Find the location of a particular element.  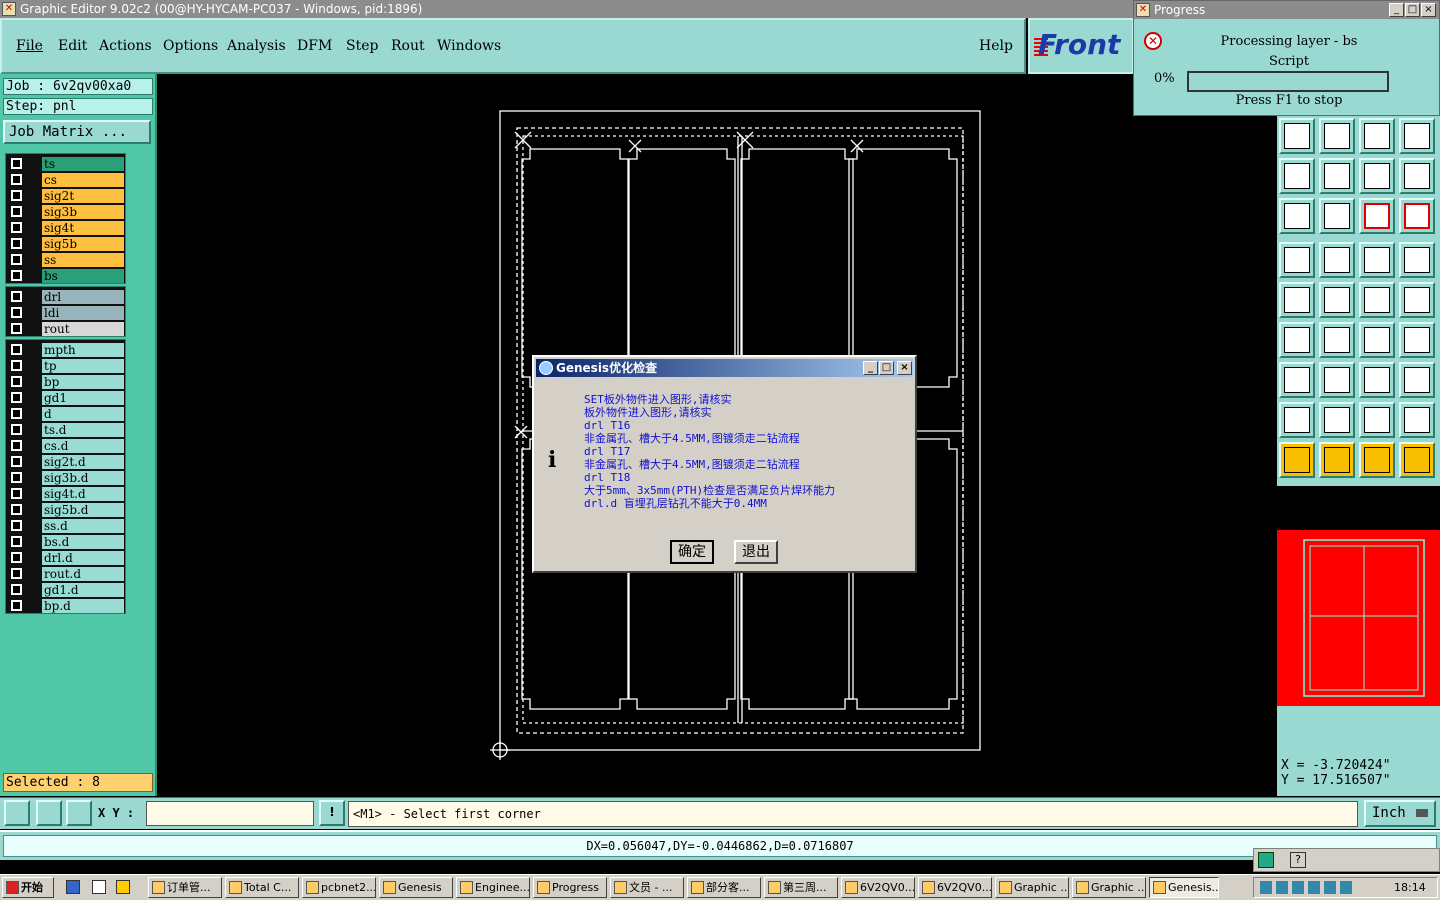

exit-button: 退出 is located at coordinates (756, 552).